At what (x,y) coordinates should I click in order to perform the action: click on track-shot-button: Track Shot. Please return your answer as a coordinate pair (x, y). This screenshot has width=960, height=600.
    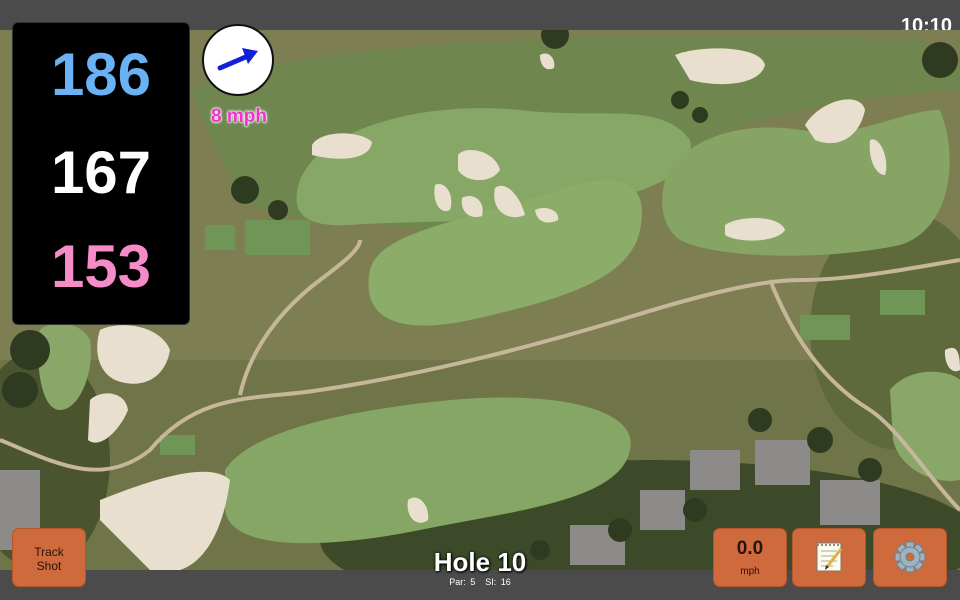
    Looking at the image, I should click on (49, 557).